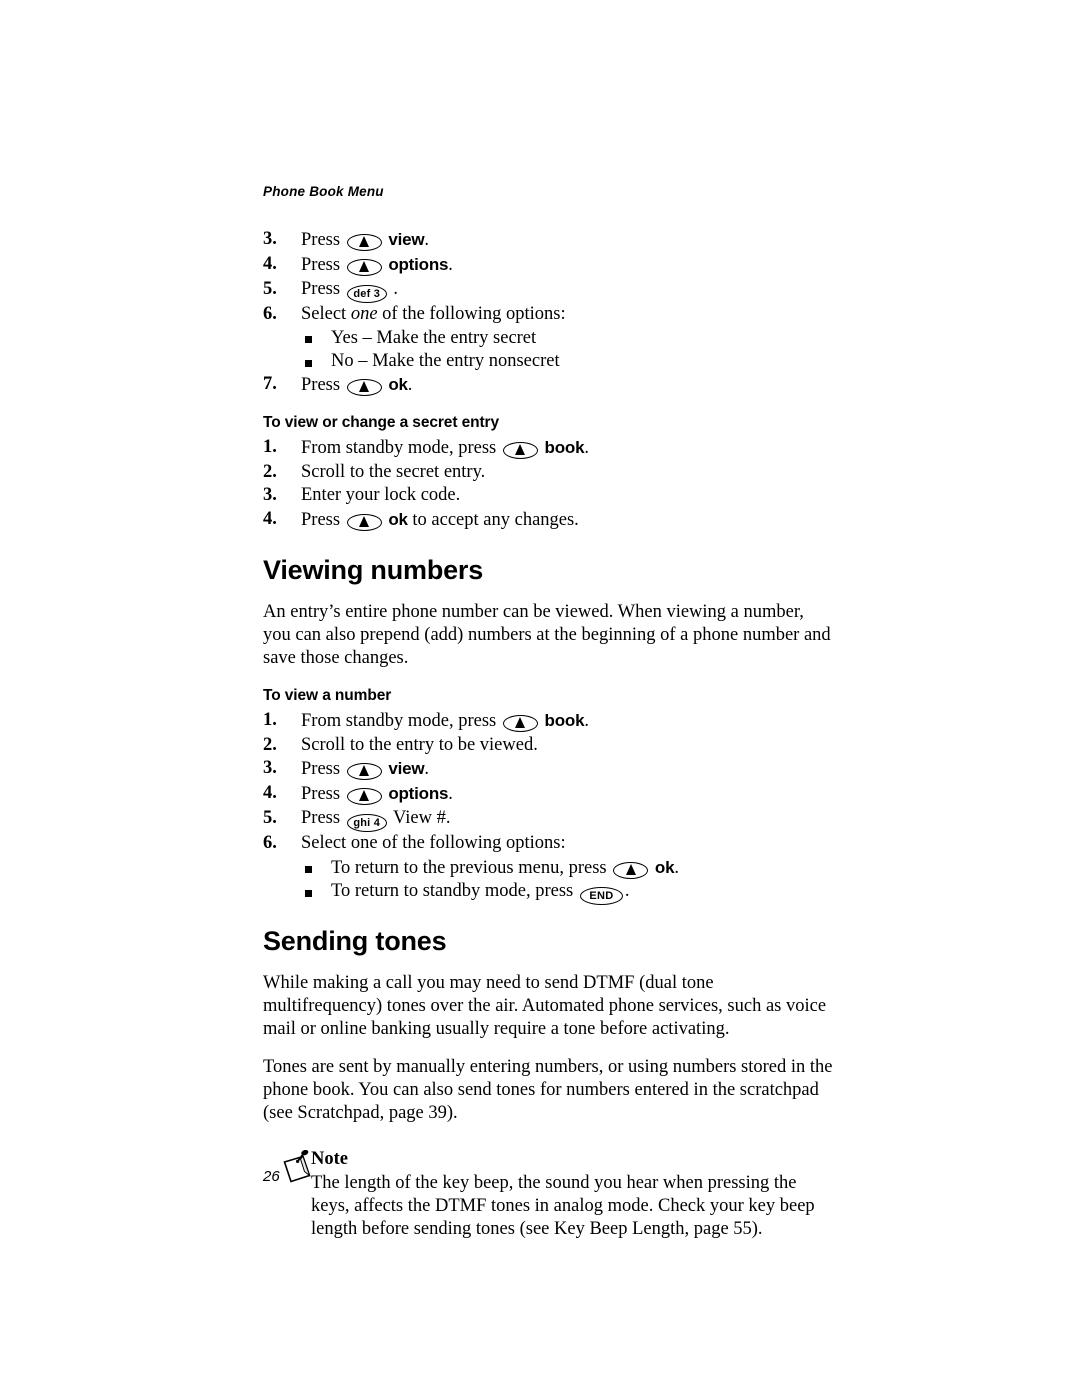  What do you see at coordinates (419, 744) in the screenshot?
I see `step-text: Scroll to the entry to be viewed.` at bounding box center [419, 744].